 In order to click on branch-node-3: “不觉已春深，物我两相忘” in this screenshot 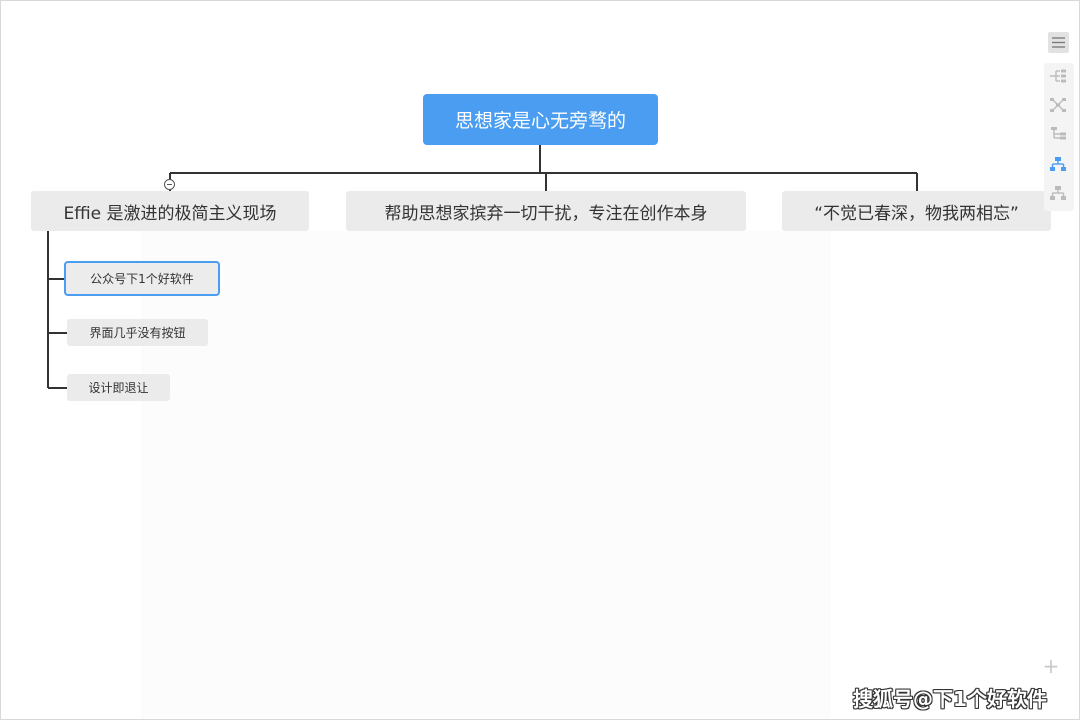, I will do `click(916, 211)`.